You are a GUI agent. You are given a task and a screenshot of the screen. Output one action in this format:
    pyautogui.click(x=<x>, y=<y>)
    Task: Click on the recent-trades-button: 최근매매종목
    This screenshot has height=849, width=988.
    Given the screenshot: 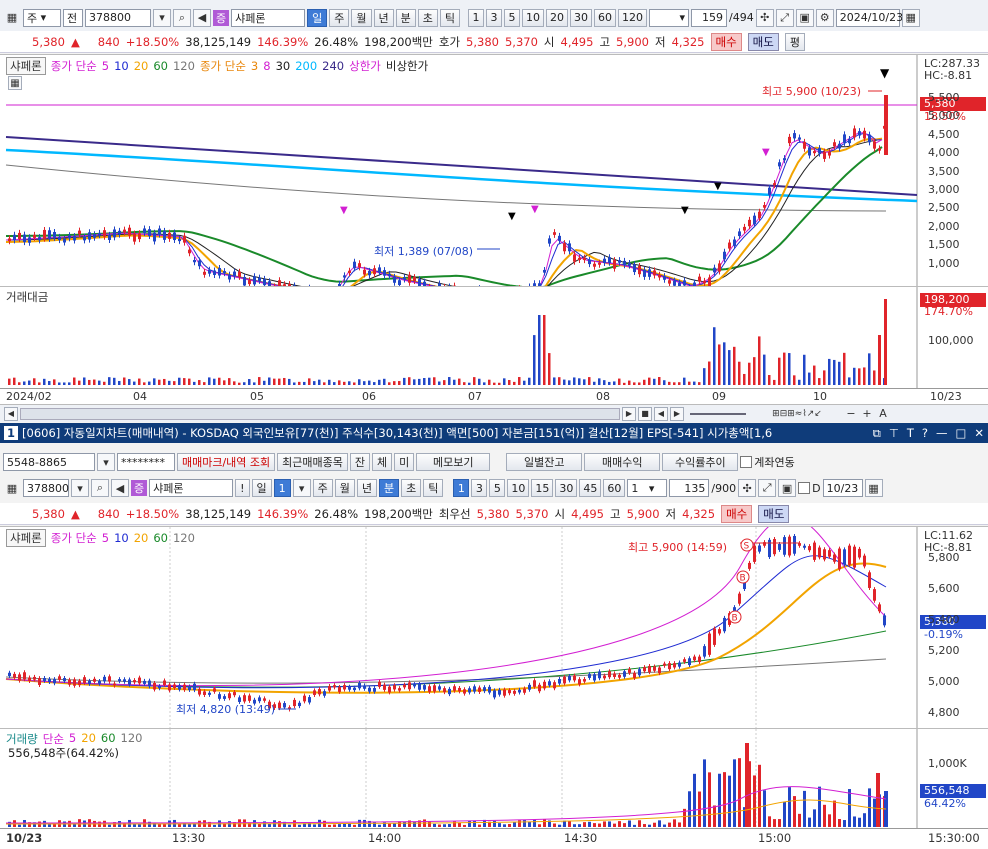 What is the action you would take?
    pyautogui.click(x=312, y=462)
    